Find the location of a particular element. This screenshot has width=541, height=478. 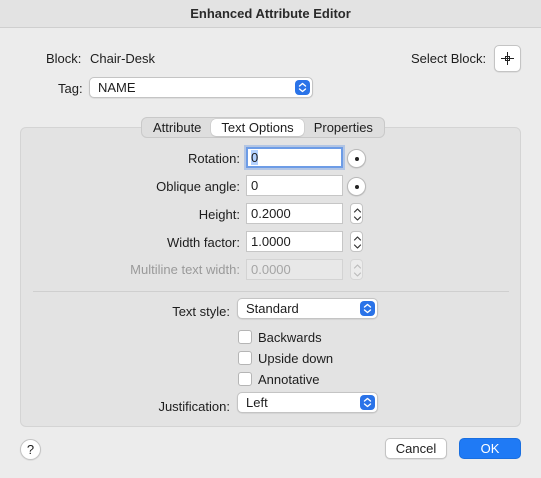

multiline-width-stepper is located at coordinates (356, 269).